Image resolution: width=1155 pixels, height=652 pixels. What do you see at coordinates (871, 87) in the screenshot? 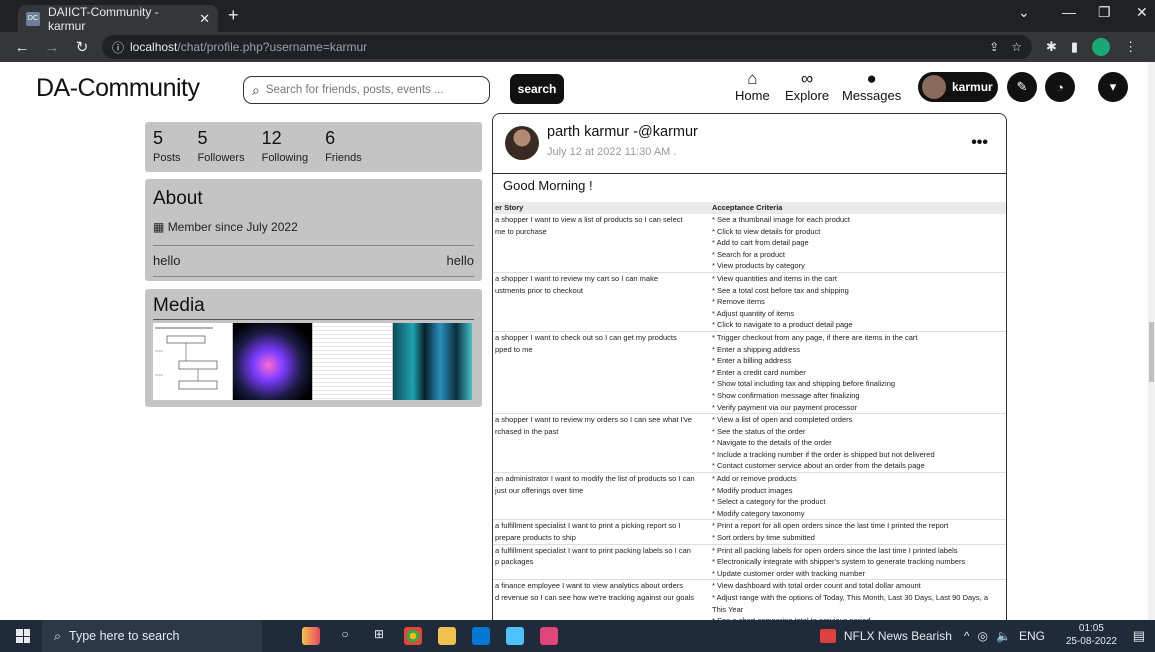
I see `nav-messages: ● Messages` at bounding box center [871, 87].